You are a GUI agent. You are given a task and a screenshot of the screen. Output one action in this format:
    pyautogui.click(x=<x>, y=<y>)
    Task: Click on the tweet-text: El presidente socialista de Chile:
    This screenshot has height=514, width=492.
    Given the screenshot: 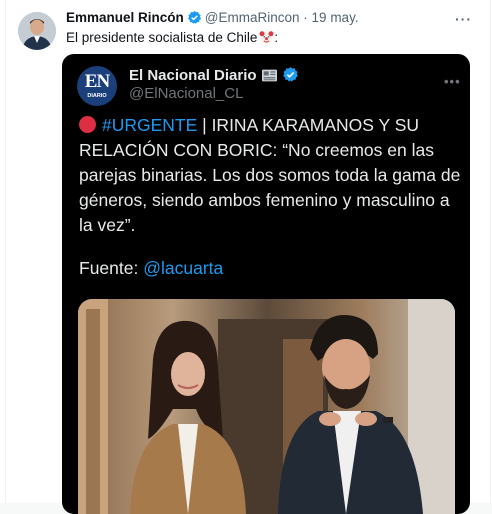 What is the action you would take?
    pyautogui.click(x=172, y=39)
    